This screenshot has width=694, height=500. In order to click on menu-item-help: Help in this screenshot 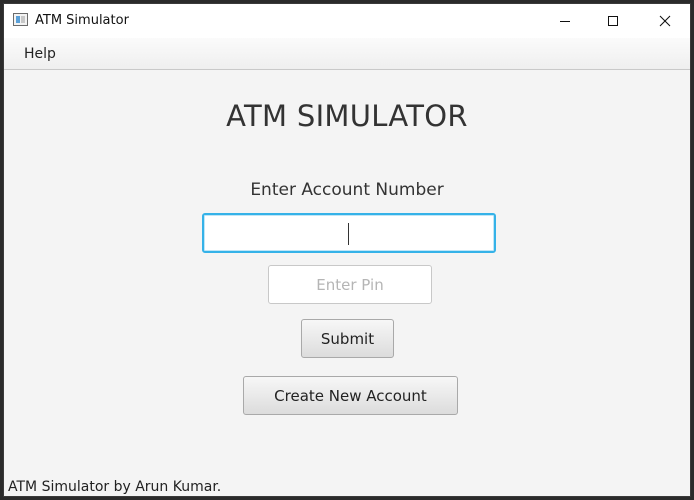, I will do `click(40, 54)`.